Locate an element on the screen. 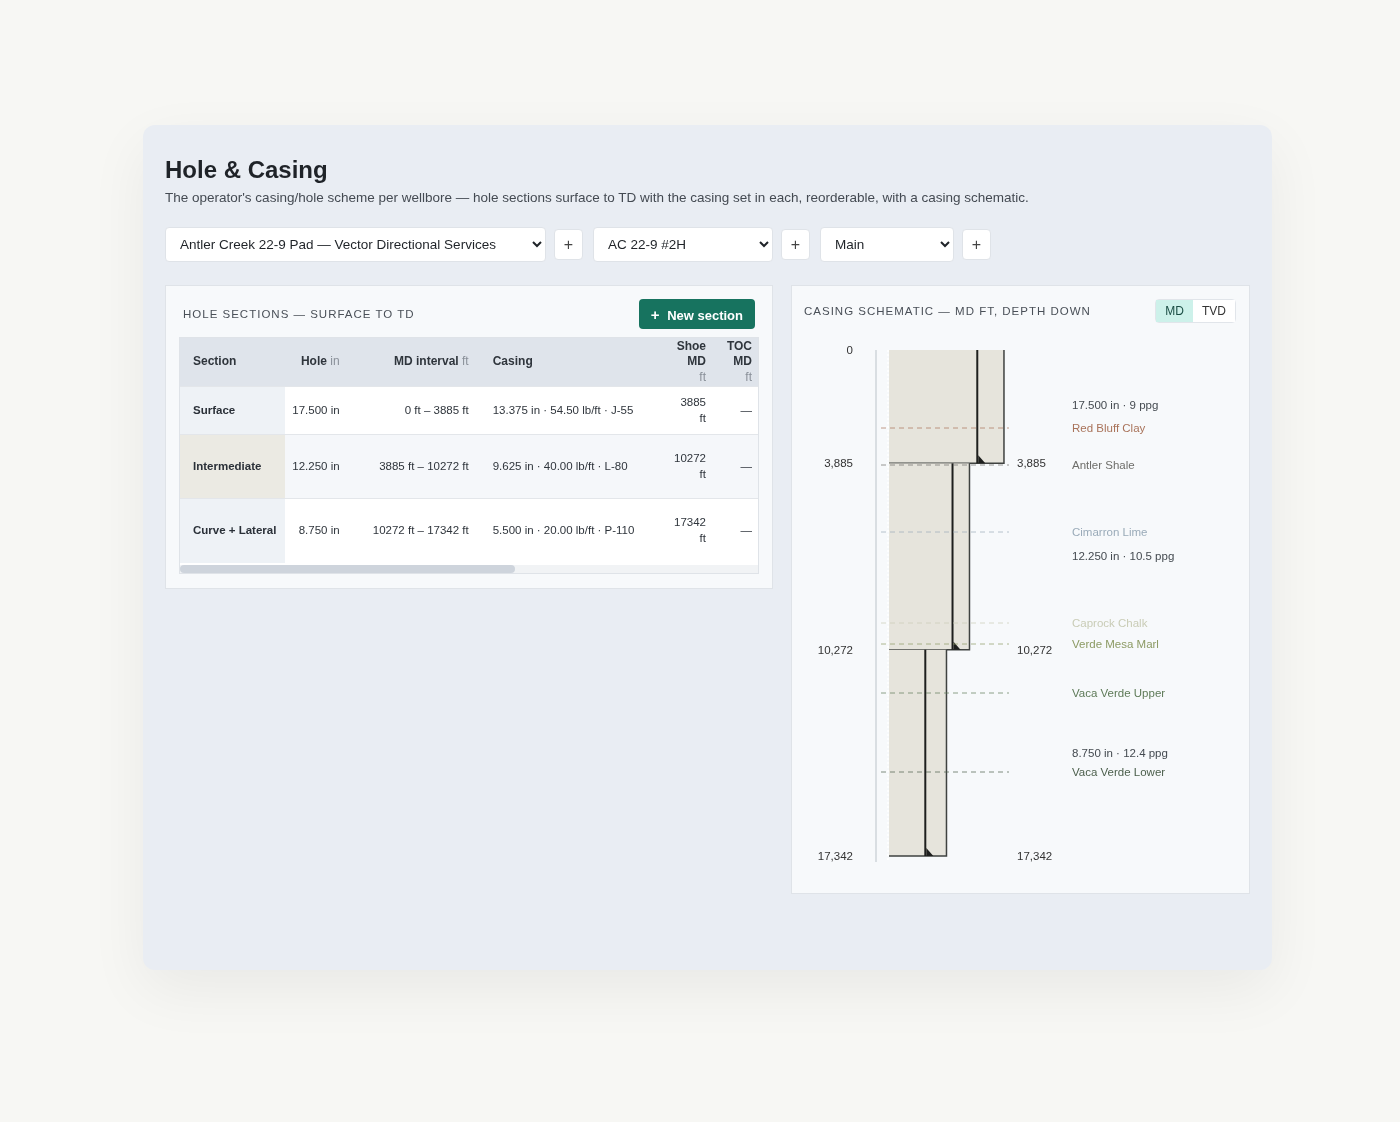 This screenshot has height=1122, width=1400. panel-title: CASING SCHEMATIC — MD FT, DEPTH DOWN is located at coordinates (947, 311).